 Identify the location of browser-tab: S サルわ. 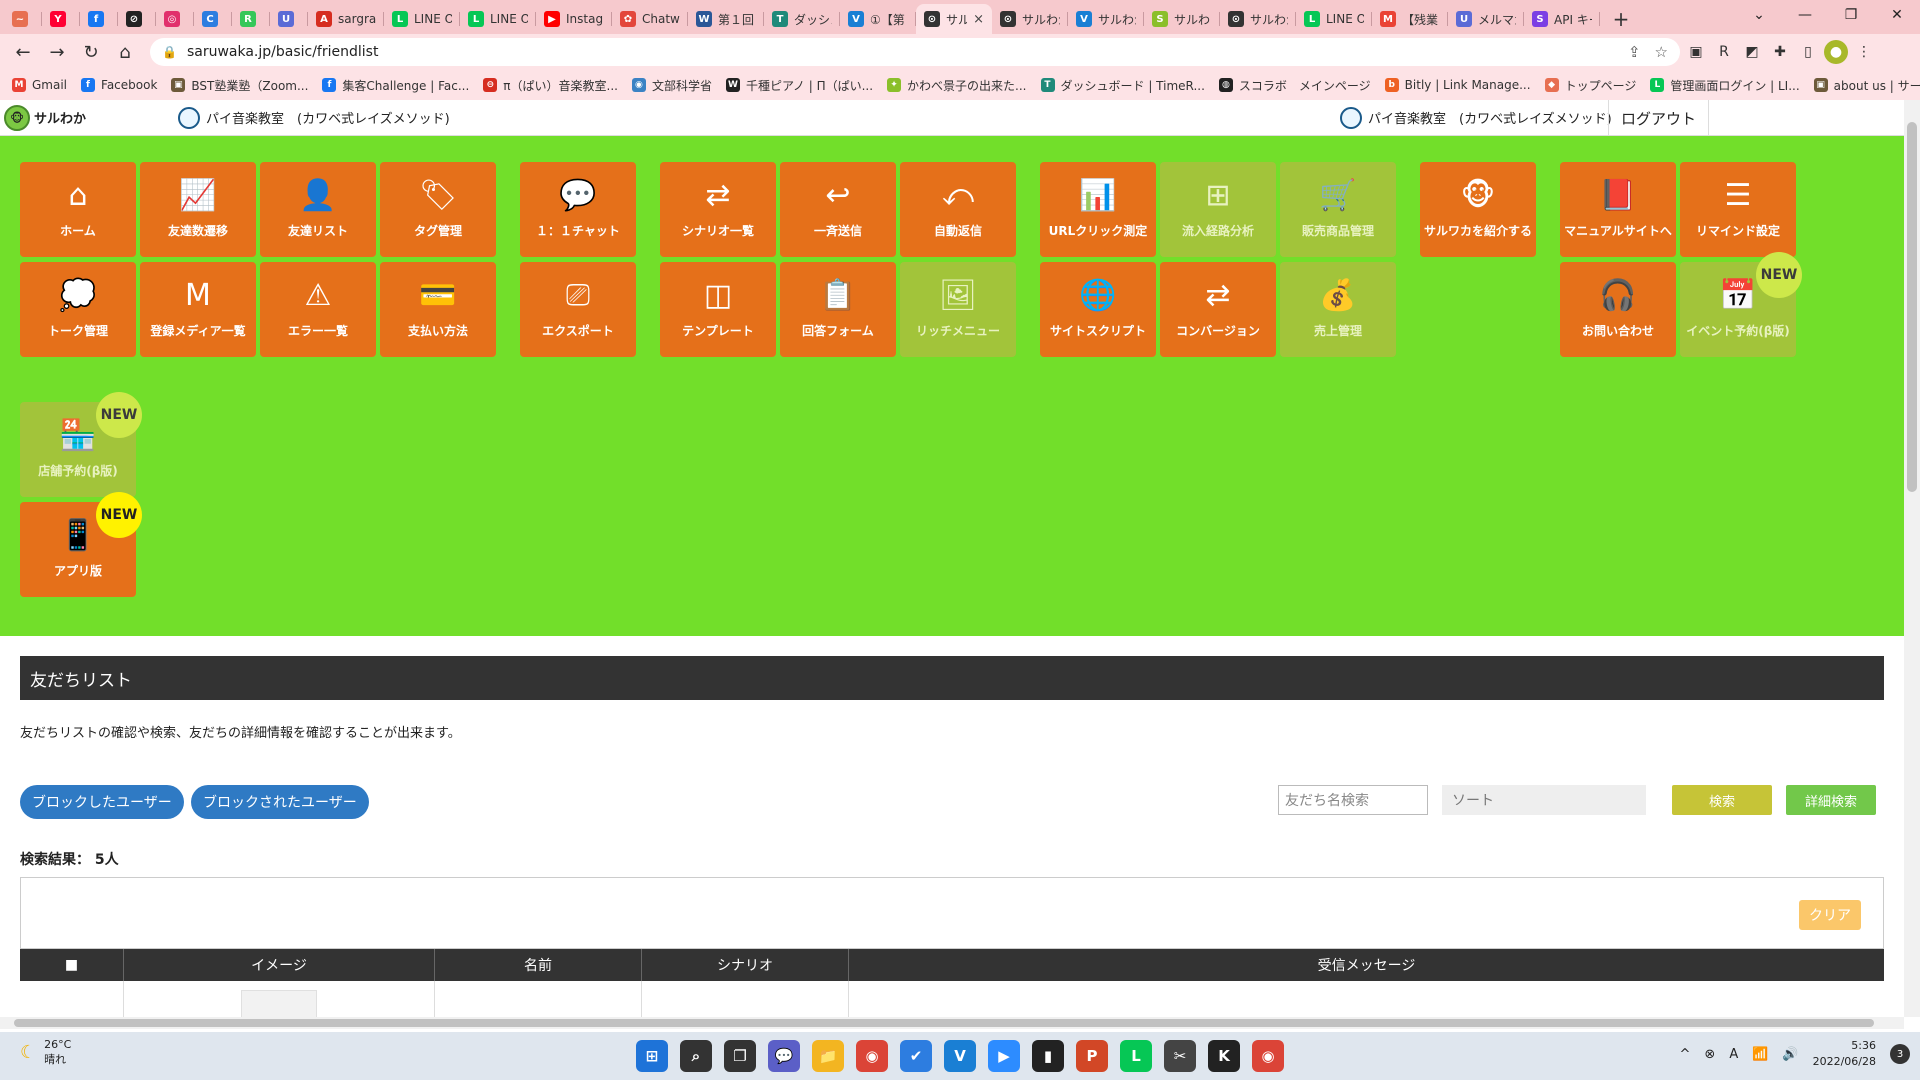
(1182, 19).